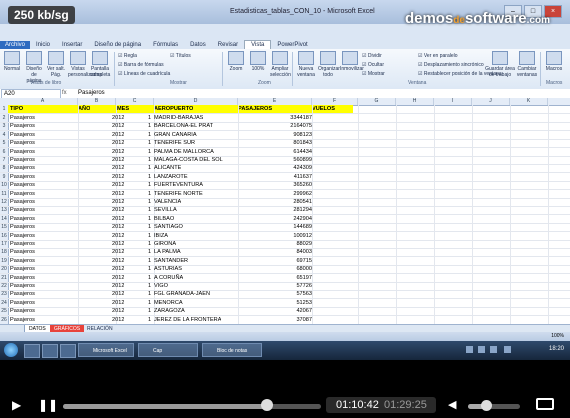 The height and width of the screenshot is (418, 570). What do you see at coordinates (236, 61) in the screenshot?
I see `zoom-button-0: Zoom` at bounding box center [236, 61].